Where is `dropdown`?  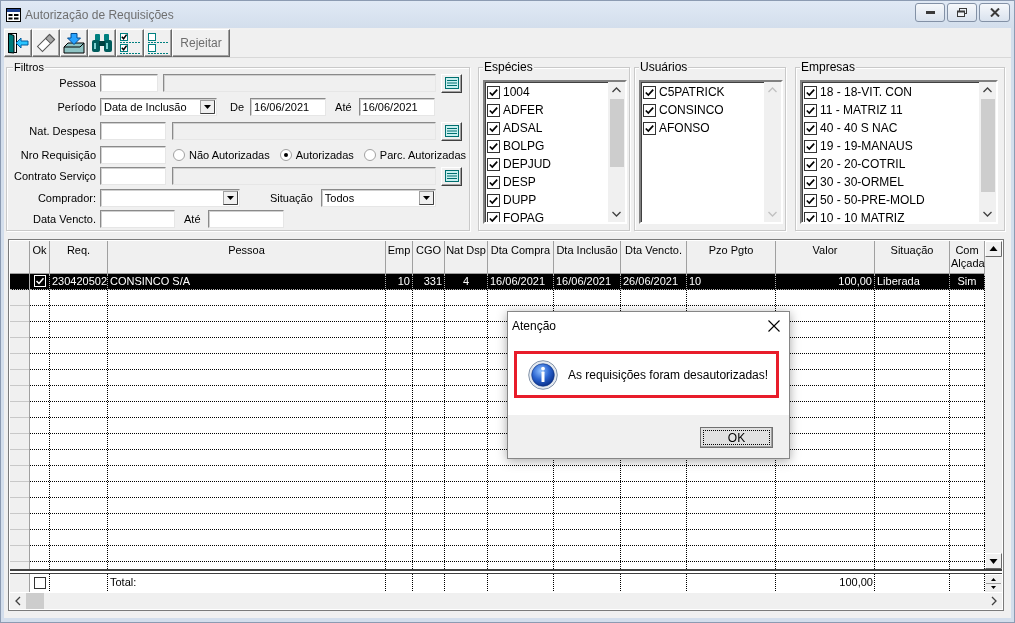 dropdown is located at coordinates (170, 198).